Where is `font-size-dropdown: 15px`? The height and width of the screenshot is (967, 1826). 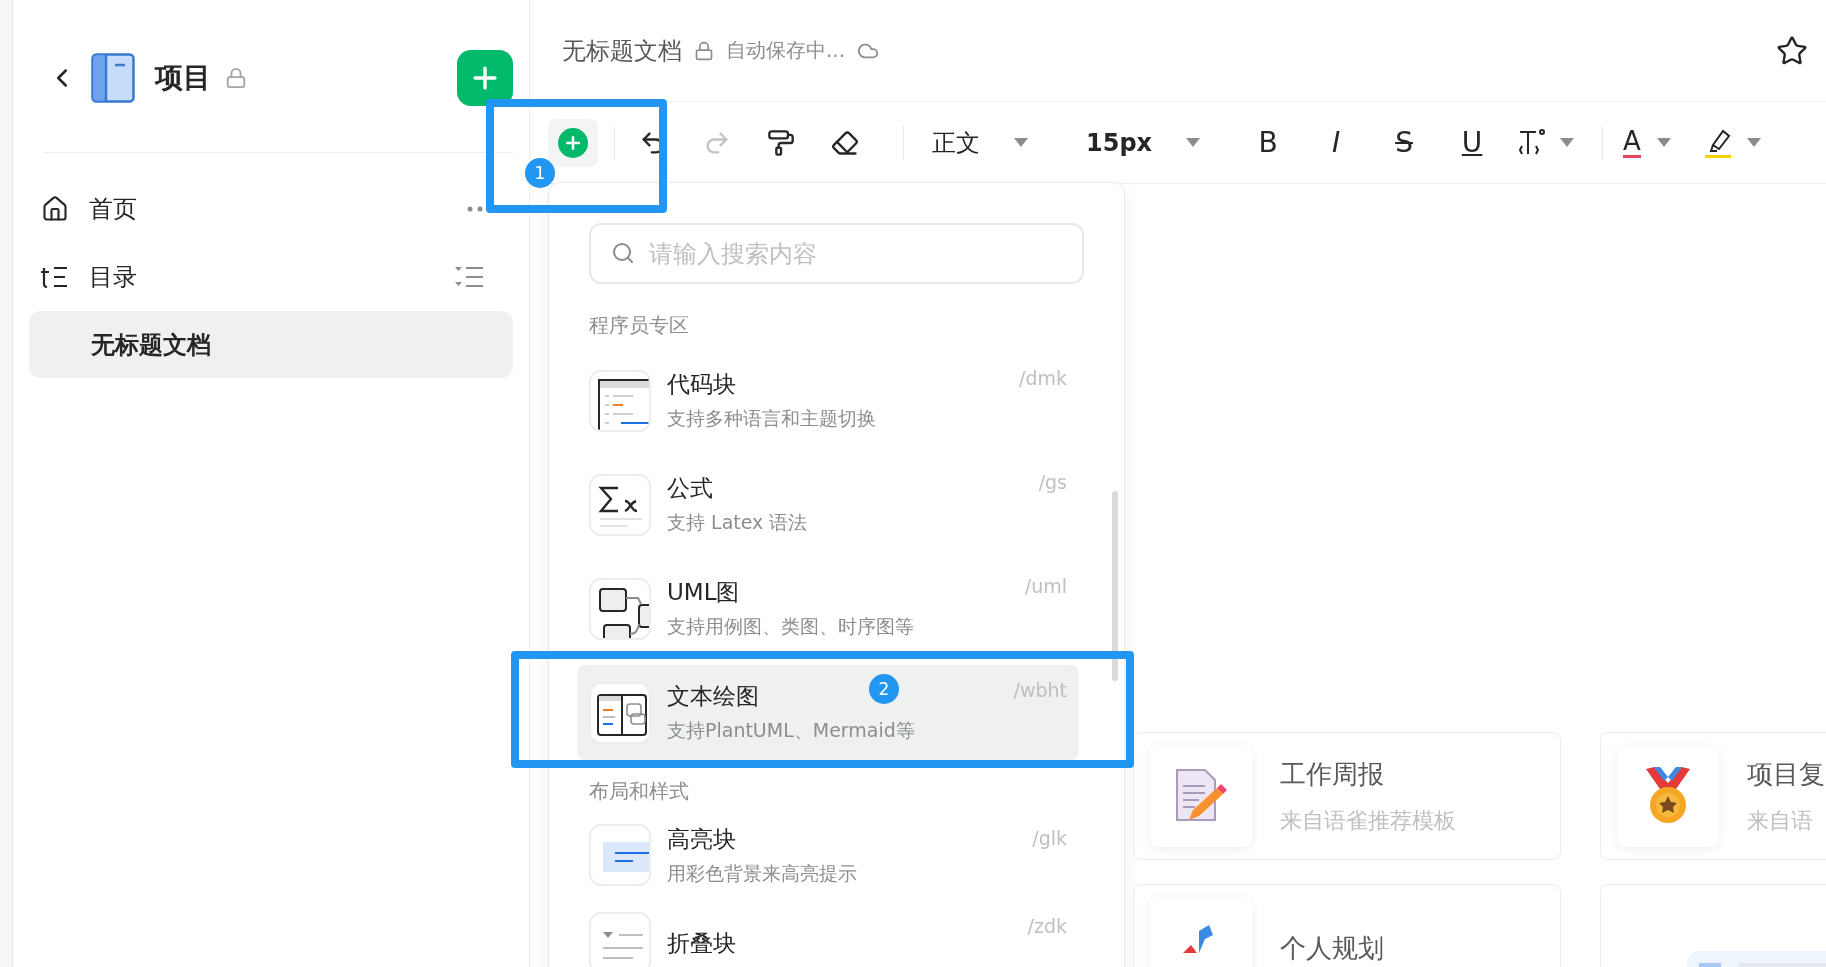 font-size-dropdown: 15px is located at coordinates (1143, 142).